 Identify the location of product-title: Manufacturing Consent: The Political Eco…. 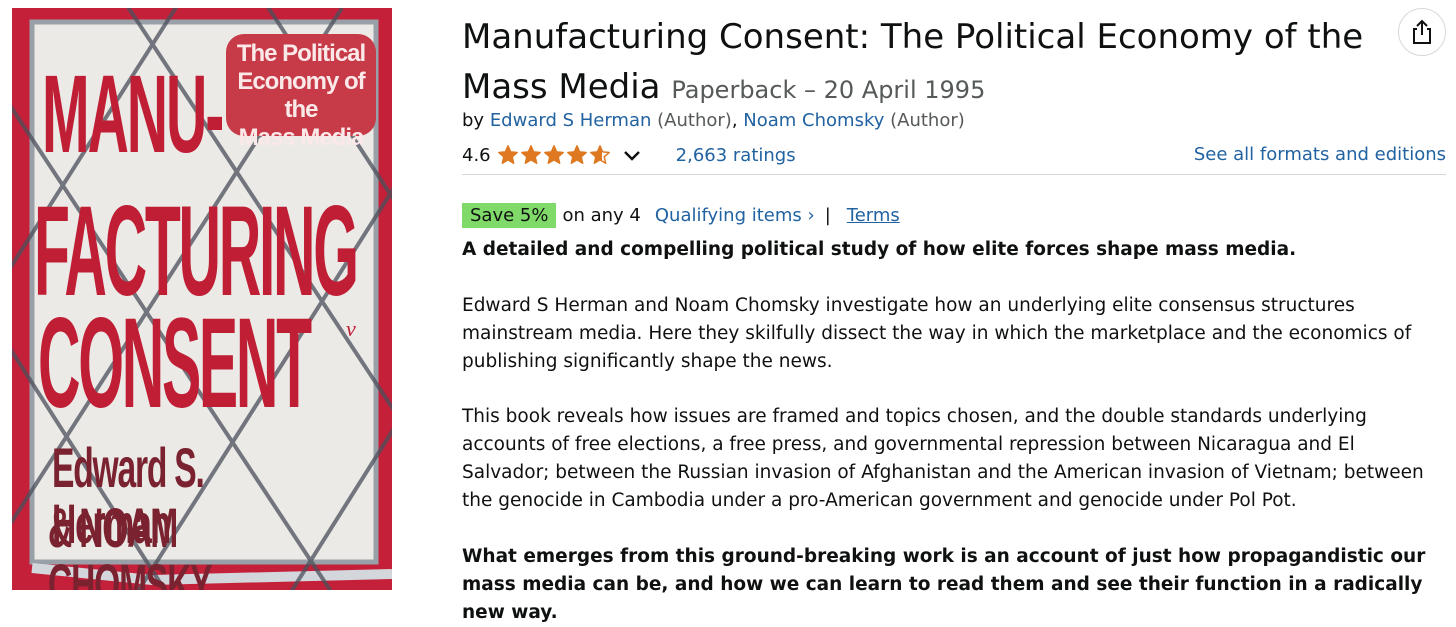
(922, 63).